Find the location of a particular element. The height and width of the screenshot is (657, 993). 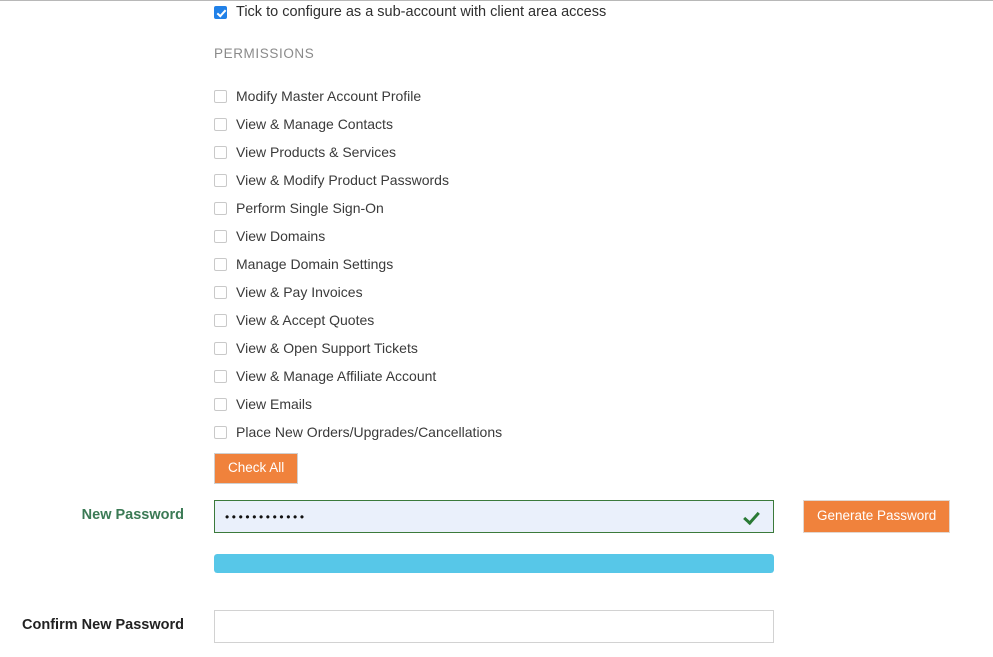

permission-label: View & Accept Quotes is located at coordinates (305, 320).